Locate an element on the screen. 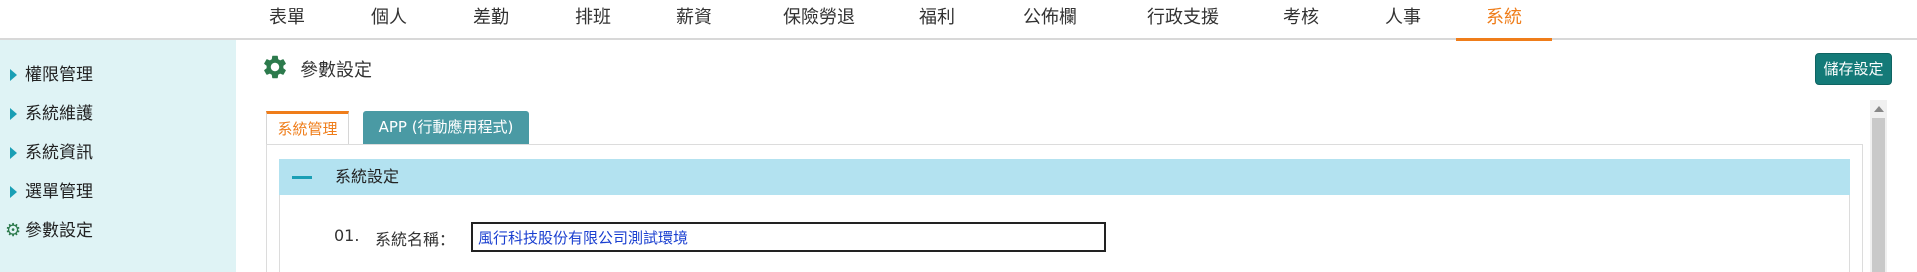 This screenshot has width=1917, height=272. sidebar-item-label: 系統維護 is located at coordinates (59, 114).